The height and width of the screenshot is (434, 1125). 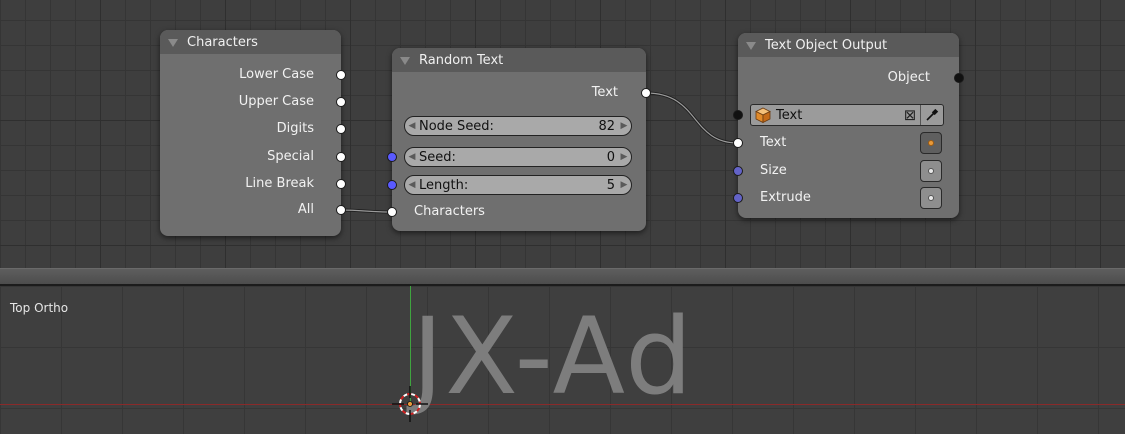 What do you see at coordinates (341, 102) in the screenshot?
I see `socket-upper-case` at bounding box center [341, 102].